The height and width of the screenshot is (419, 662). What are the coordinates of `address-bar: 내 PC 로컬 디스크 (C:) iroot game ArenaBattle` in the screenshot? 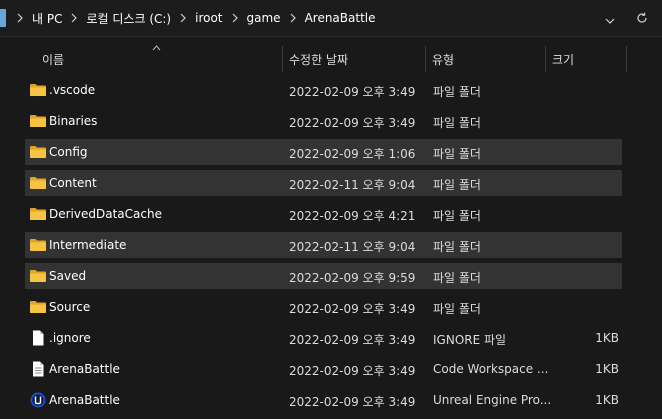 It's located at (331, 18).